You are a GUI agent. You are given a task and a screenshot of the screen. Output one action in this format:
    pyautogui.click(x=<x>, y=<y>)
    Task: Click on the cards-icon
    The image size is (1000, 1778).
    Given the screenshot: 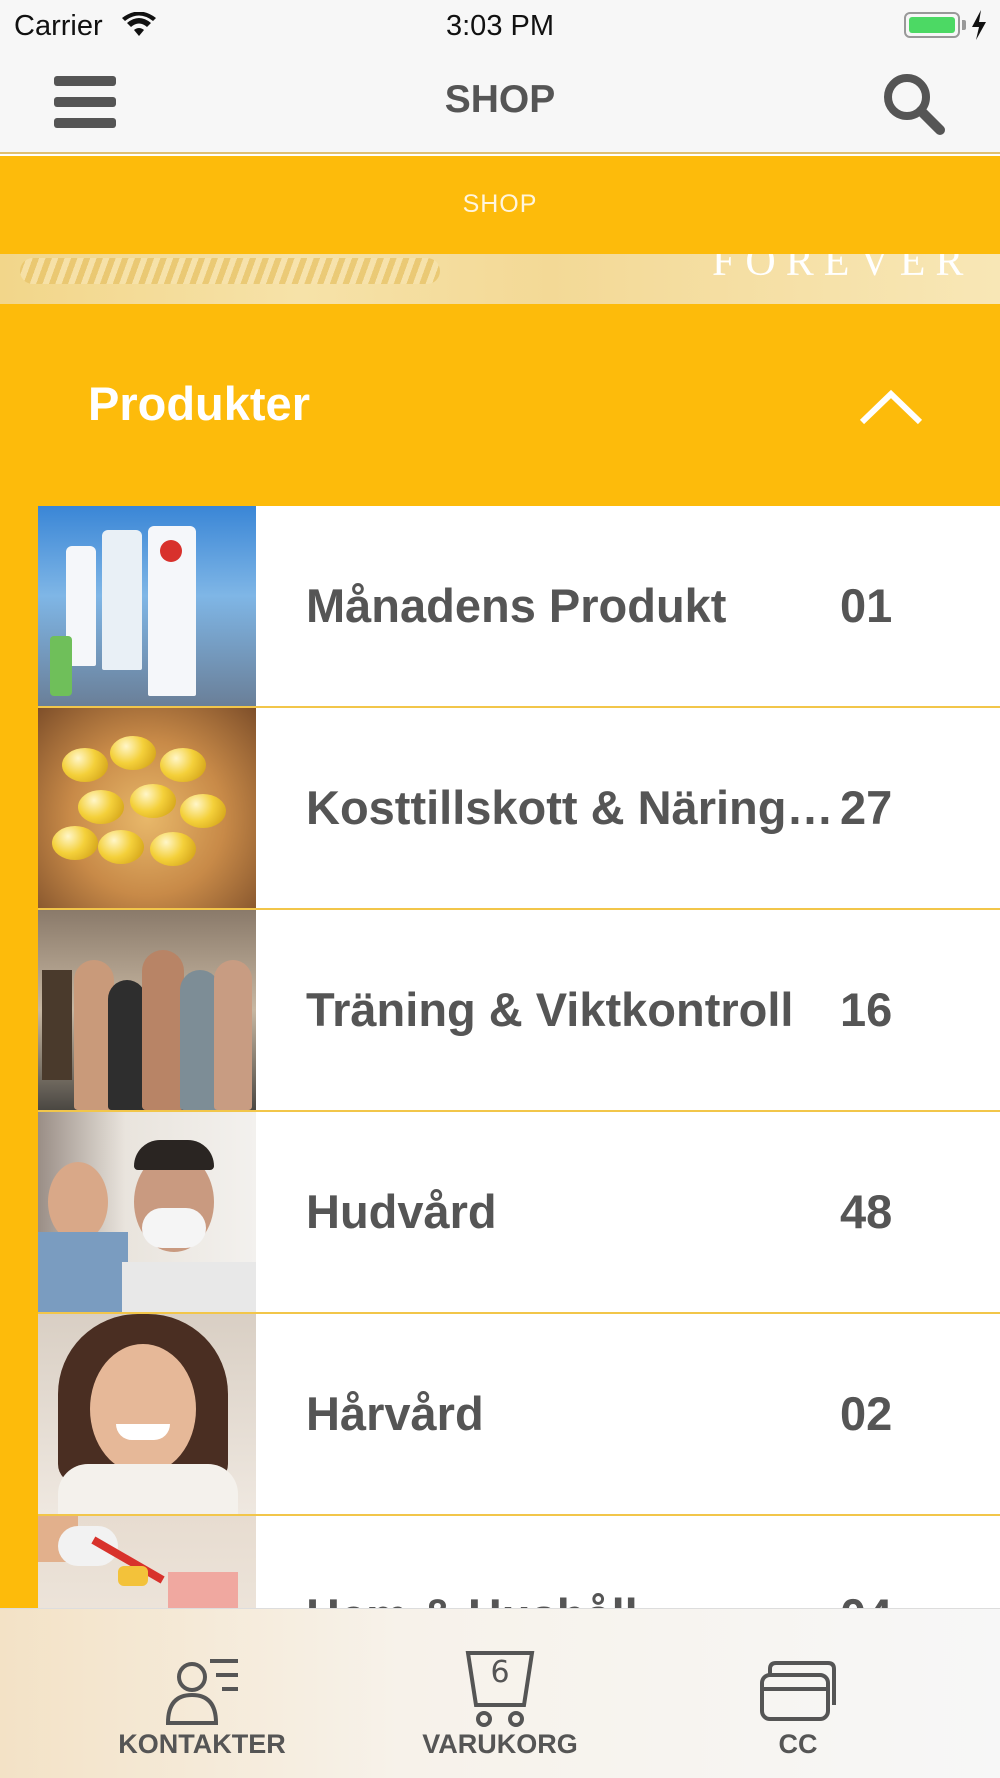 What is the action you would take?
    pyautogui.click(x=798, y=1691)
    